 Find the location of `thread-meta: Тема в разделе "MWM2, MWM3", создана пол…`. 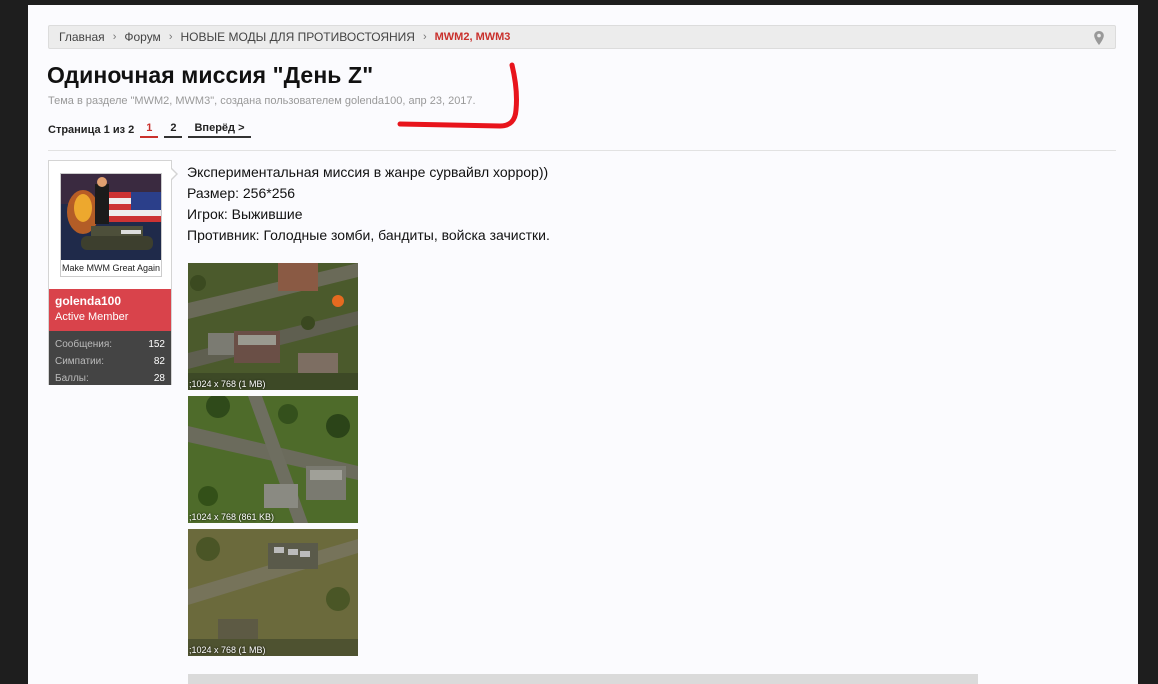

thread-meta: Тема в разделе "MWM2, MWM3", создана пол… is located at coordinates (262, 101).